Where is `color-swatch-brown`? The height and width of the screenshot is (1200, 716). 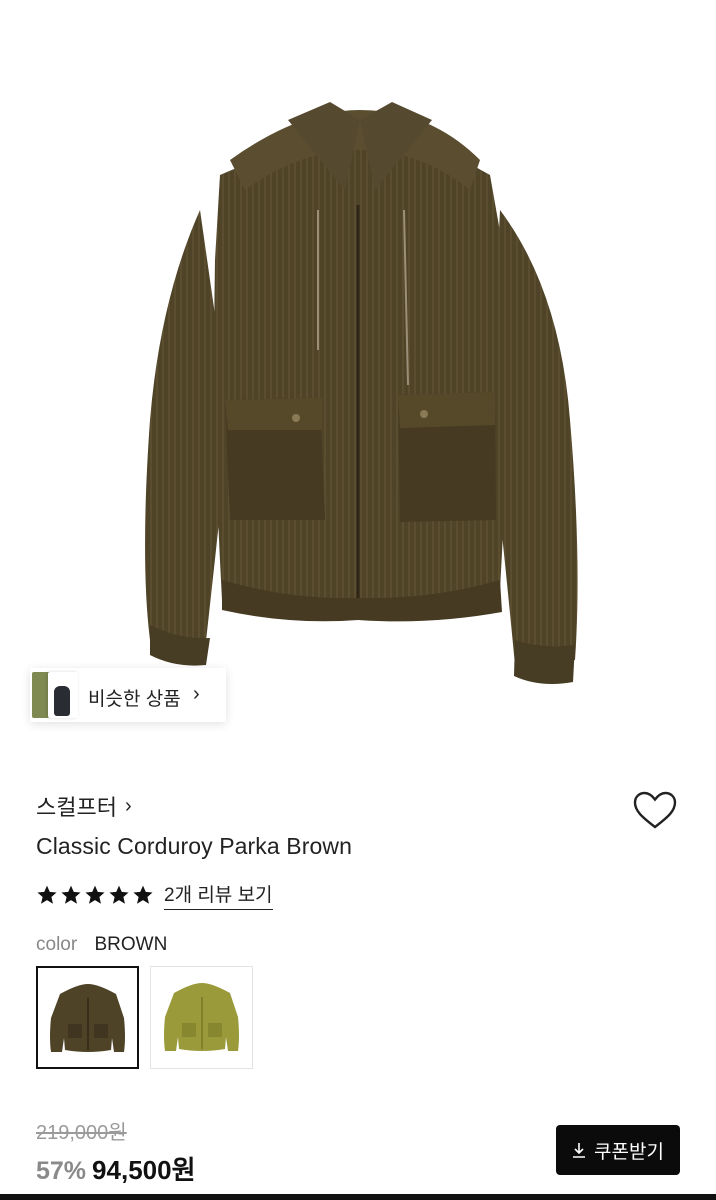
color-swatch-brown is located at coordinates (87, 1017).